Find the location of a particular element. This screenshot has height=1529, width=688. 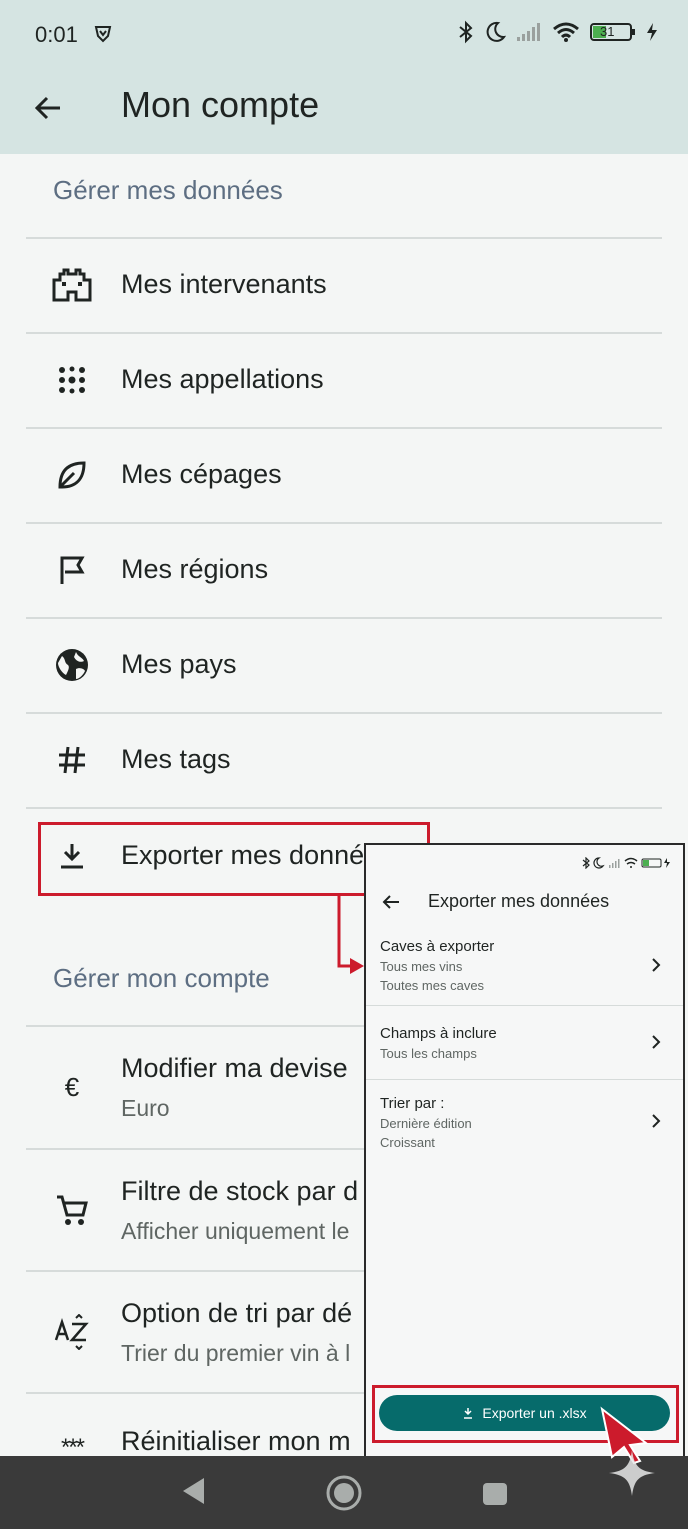

battery-level: 31 is located at coordinates (607, 31).